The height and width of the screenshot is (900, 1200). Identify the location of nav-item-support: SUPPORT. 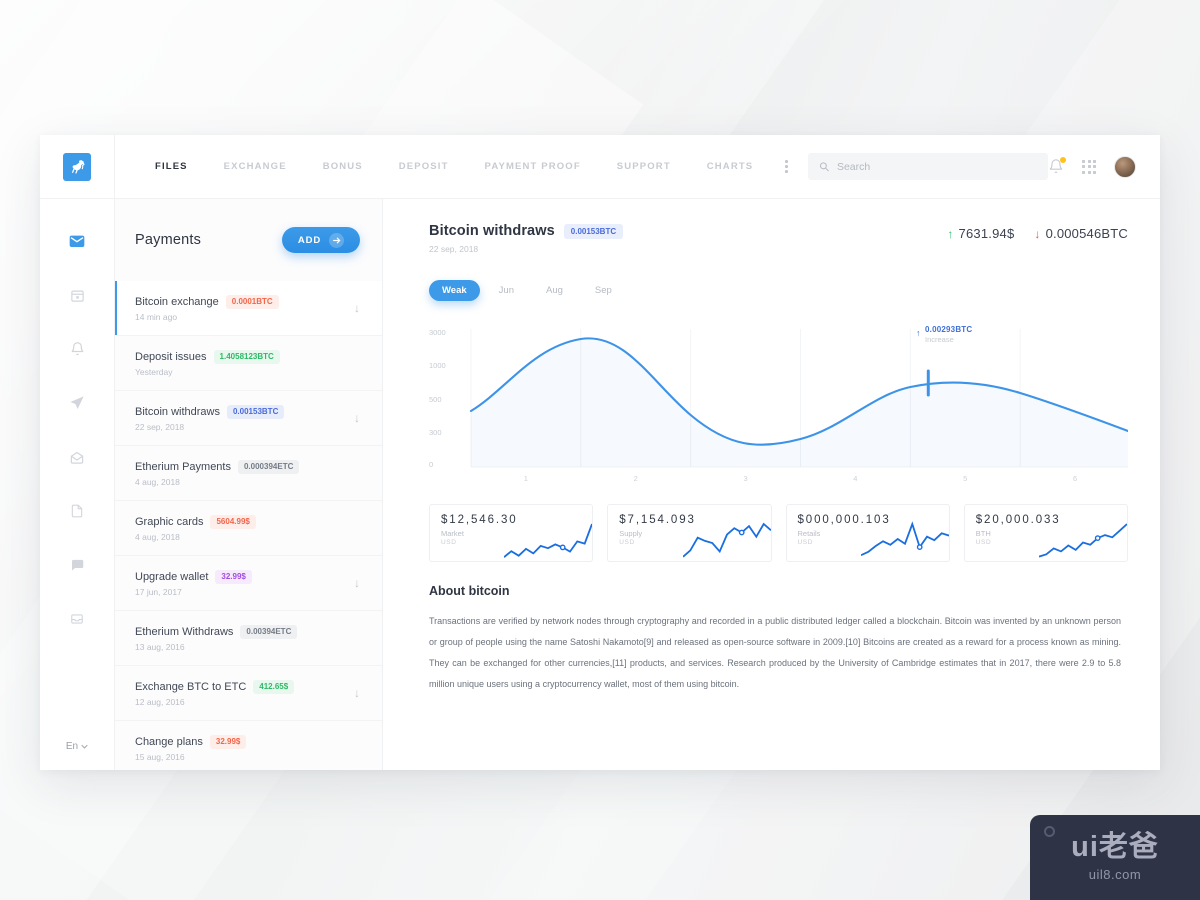
(644, 166).